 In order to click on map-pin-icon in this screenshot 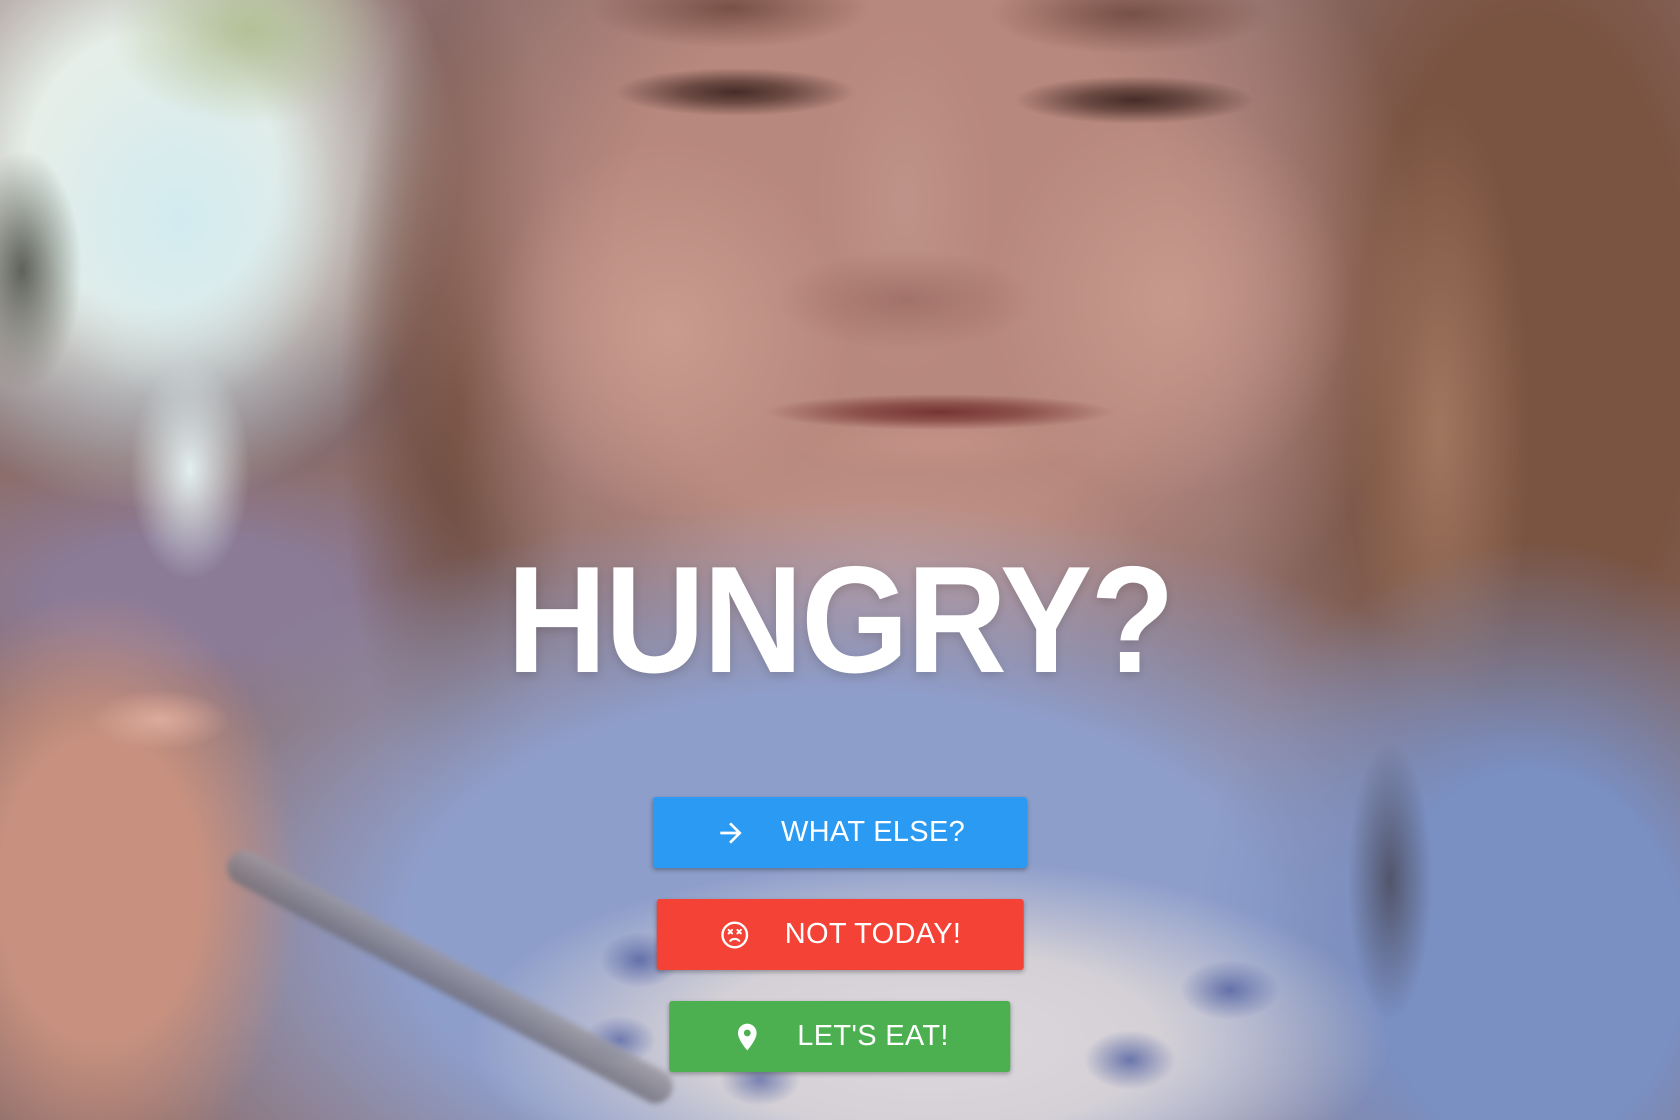, I will do `click(747, 1036)`.